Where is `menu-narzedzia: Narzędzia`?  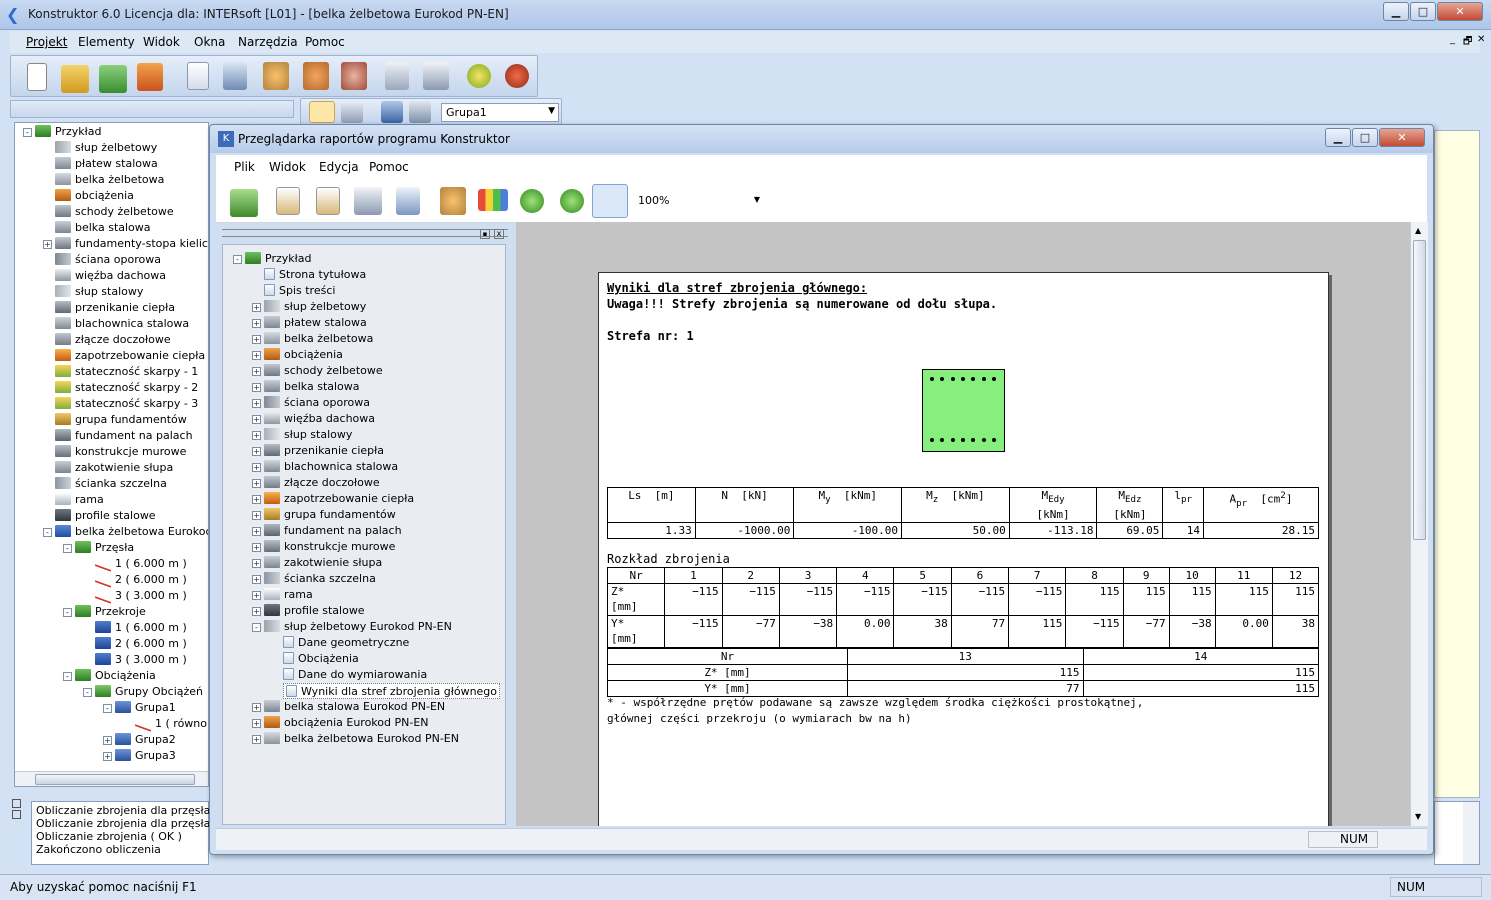
menu-narzedzia: Narzędzia is located at coordinates (268, 42).